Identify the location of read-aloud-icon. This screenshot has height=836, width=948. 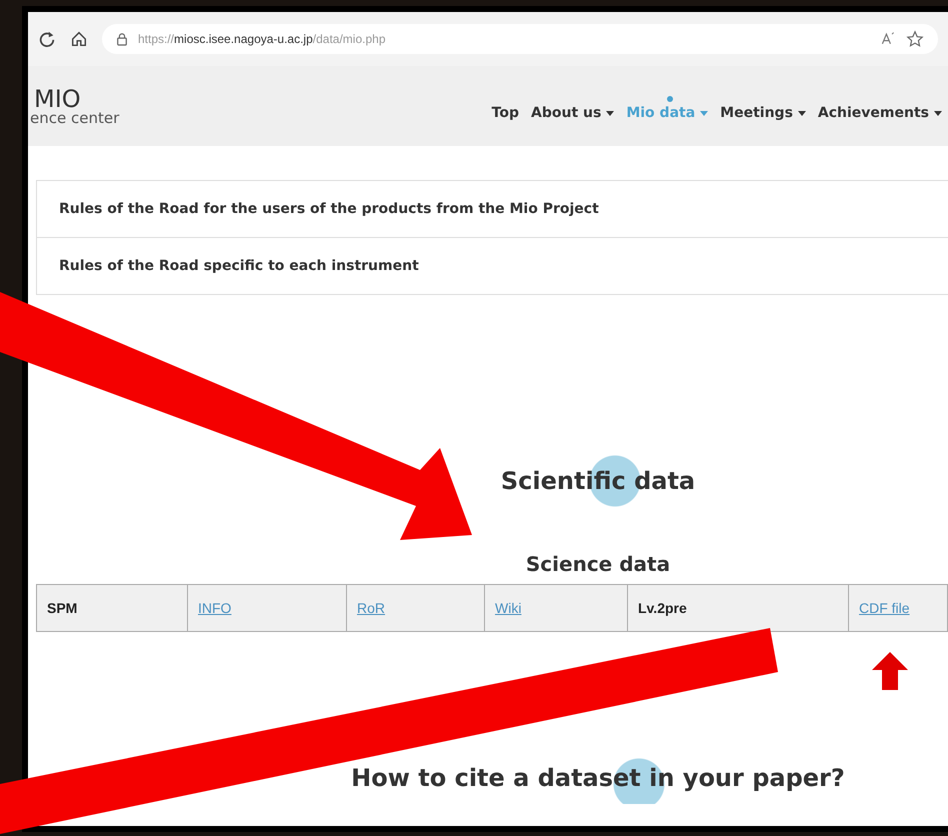
(888, 39).